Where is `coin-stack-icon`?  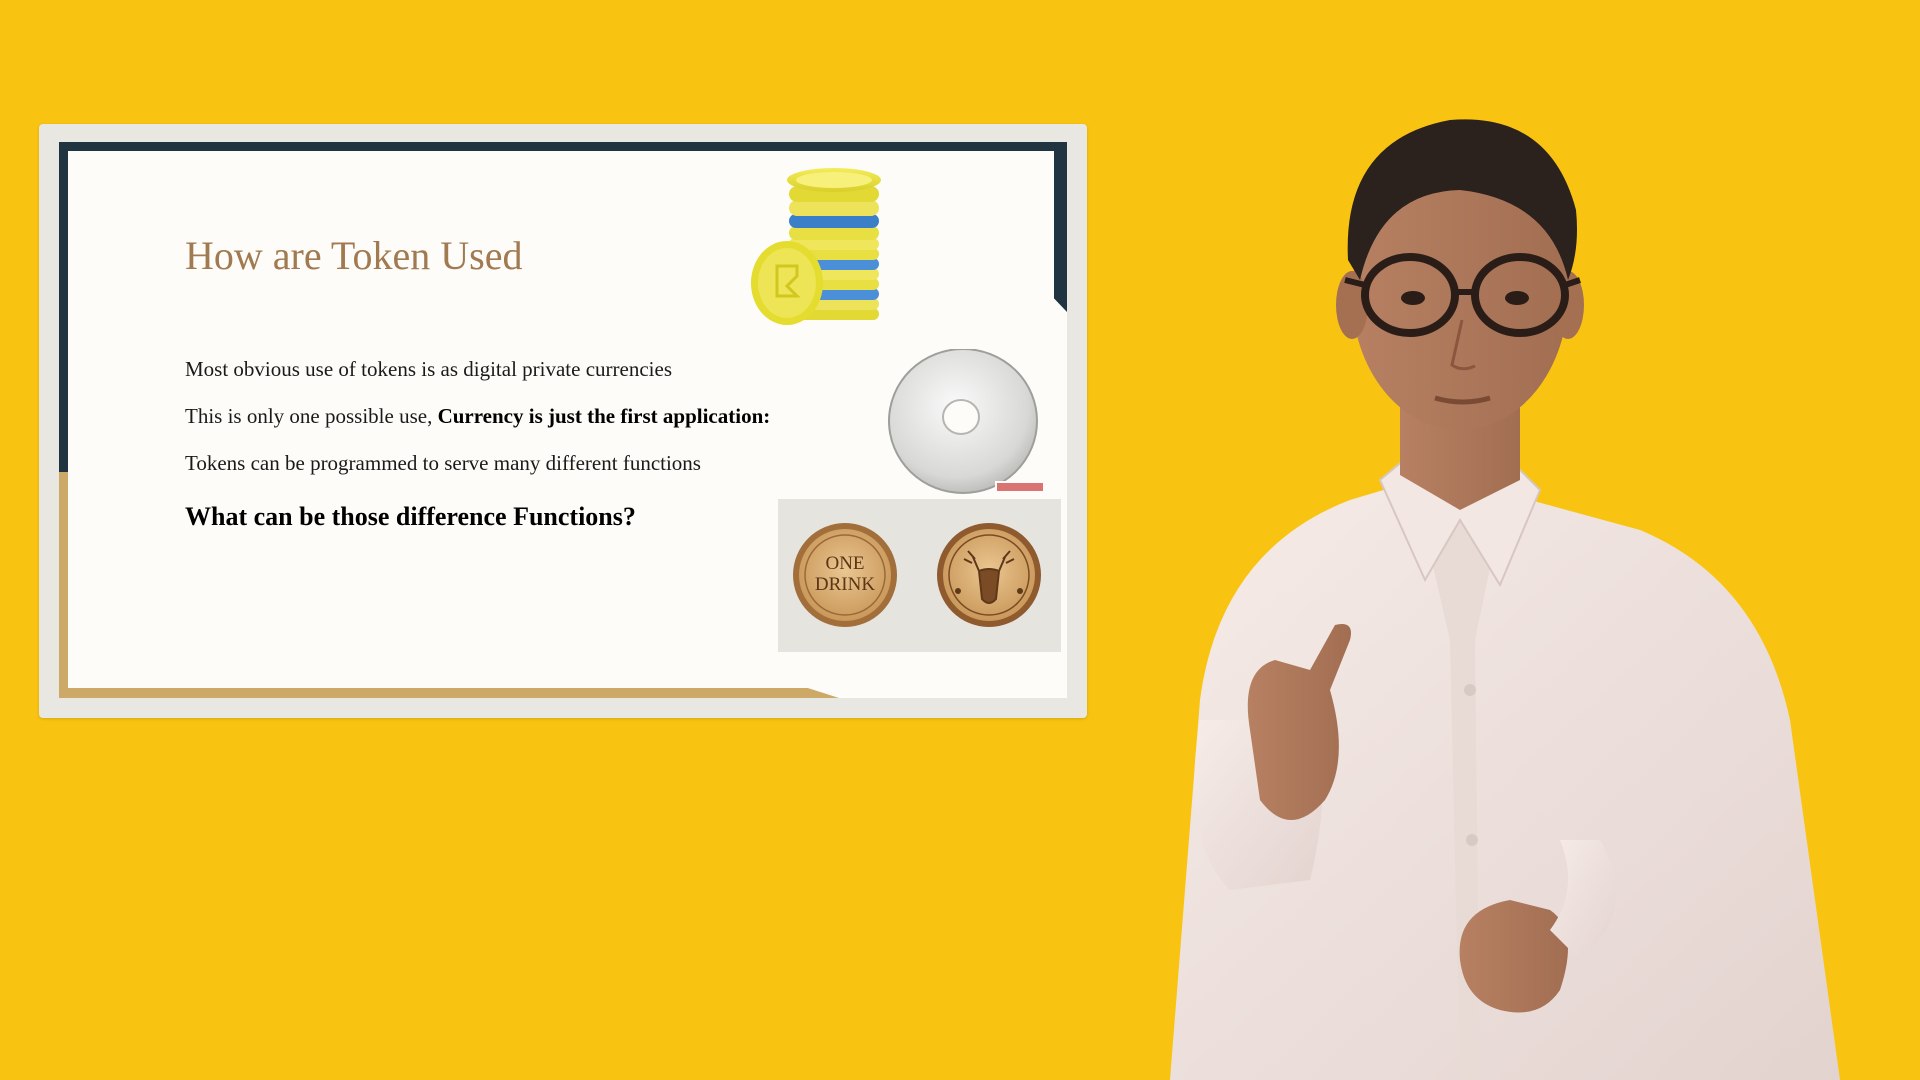
coin-stack-icon is located at coordinates (819, 248).